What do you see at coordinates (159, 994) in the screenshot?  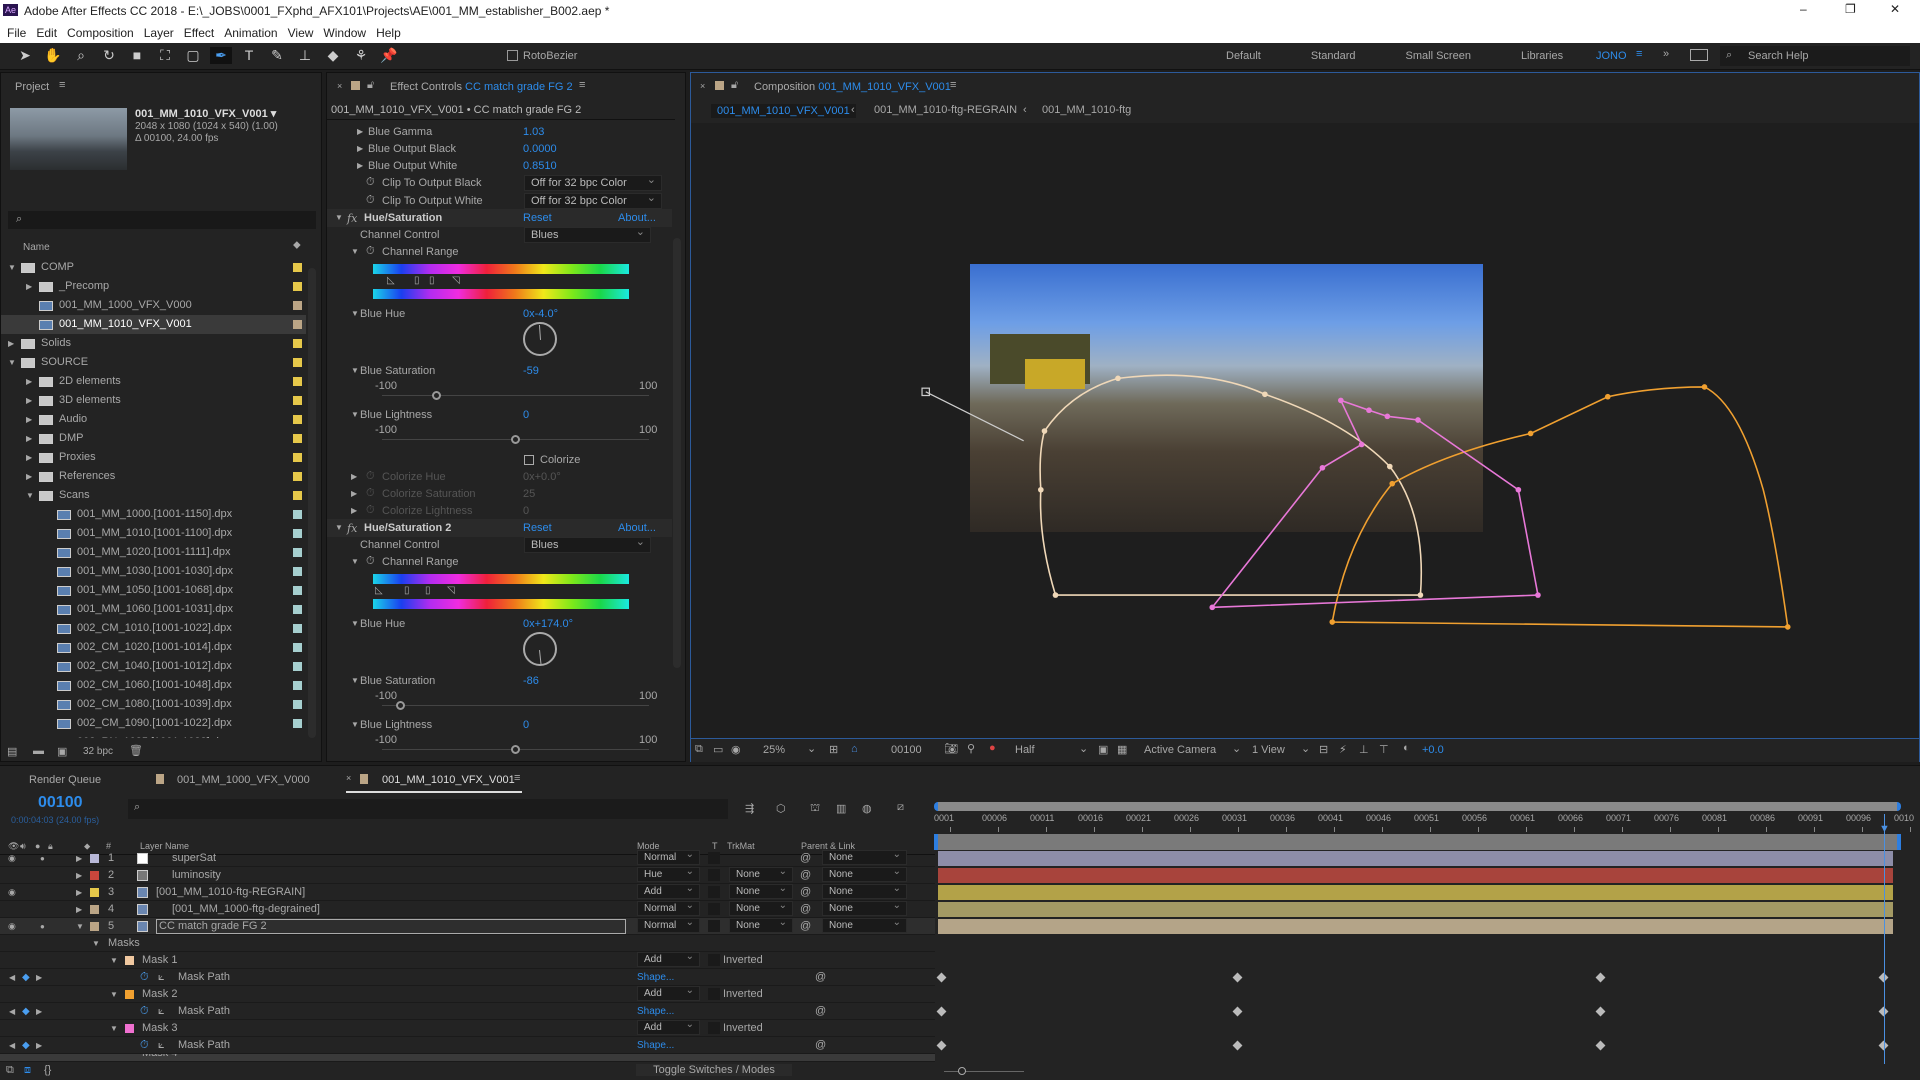 I see `mask-name: Mask 2` at bounding box center [159, 994].